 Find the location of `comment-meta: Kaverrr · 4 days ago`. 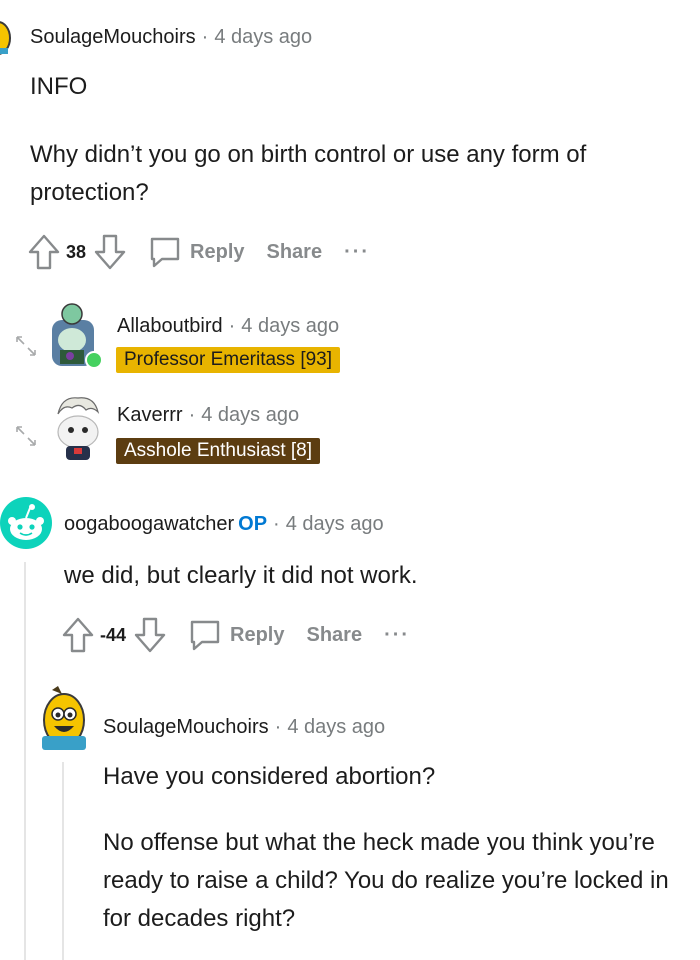

comment-meta: Kaverrr · 4 days ago is located at coordinates (208, 415).